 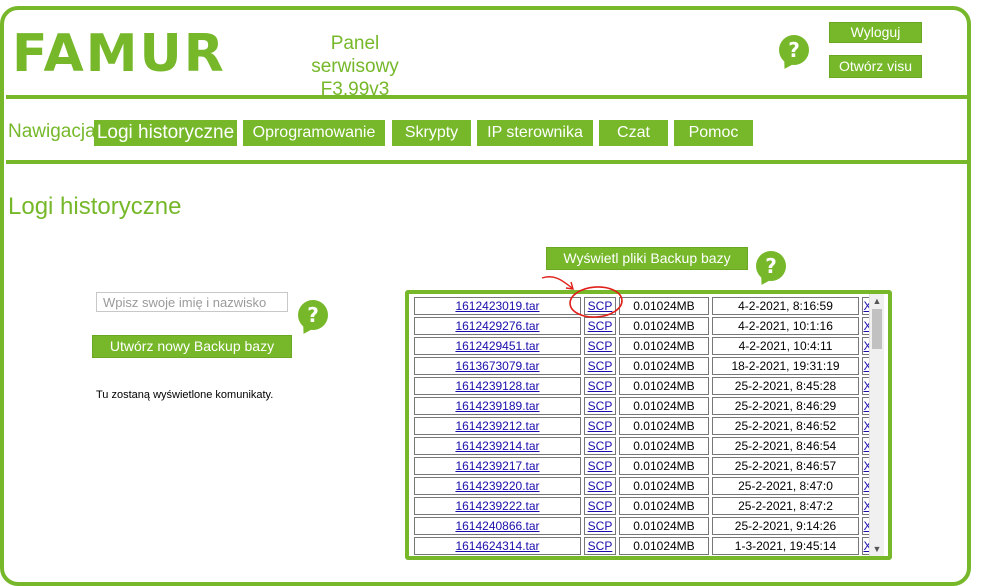 I want to click on backup-file-link: 1614239128.tar, so click(x=497, y=386).